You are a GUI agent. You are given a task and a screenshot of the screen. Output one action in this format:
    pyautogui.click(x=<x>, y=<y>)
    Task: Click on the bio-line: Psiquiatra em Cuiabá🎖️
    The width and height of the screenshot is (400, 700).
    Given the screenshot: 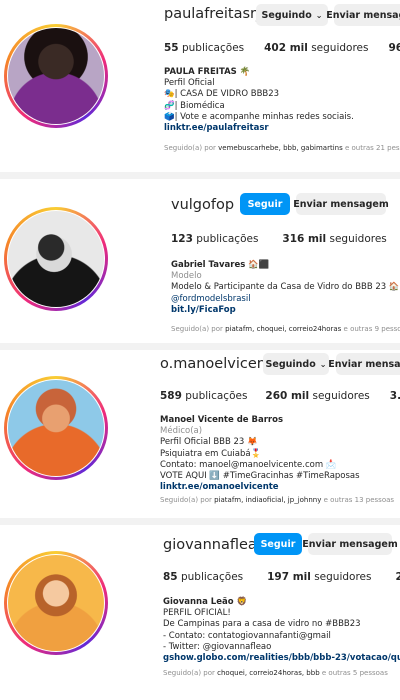 What is the action you would take?
    pyautogui.click(x=211, y=453)
    